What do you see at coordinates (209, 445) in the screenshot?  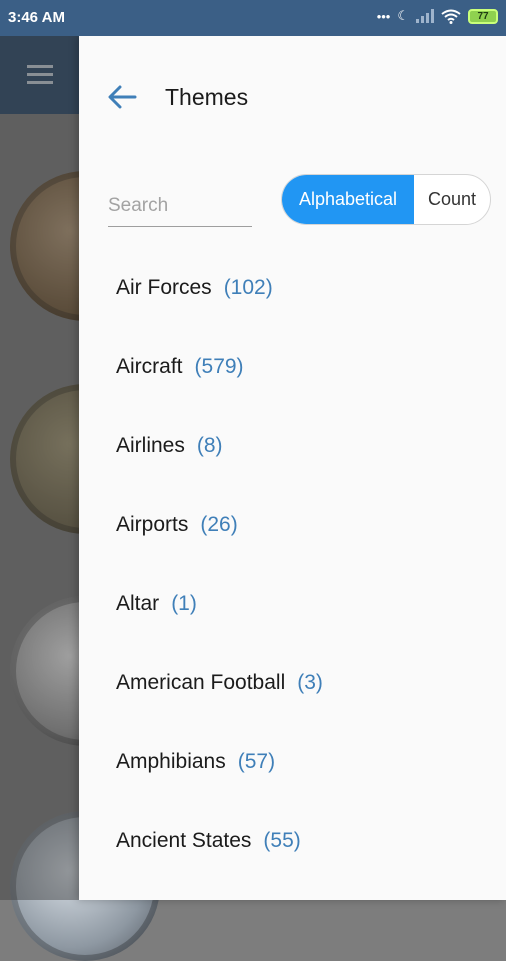 I see `theme-count: (8)` at bounding box center [209, 445].